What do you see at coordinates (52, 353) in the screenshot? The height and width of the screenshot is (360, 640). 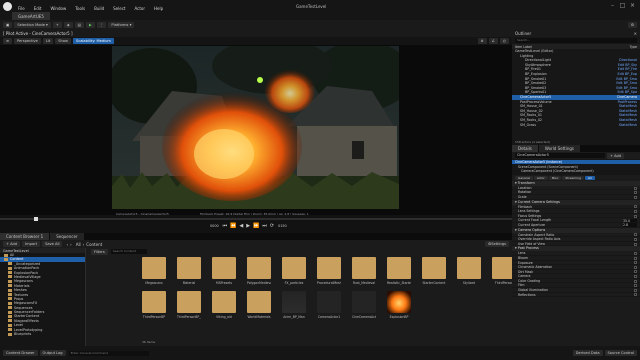 I see `output-log-button: Output Log` at bounding box center [52, 353].